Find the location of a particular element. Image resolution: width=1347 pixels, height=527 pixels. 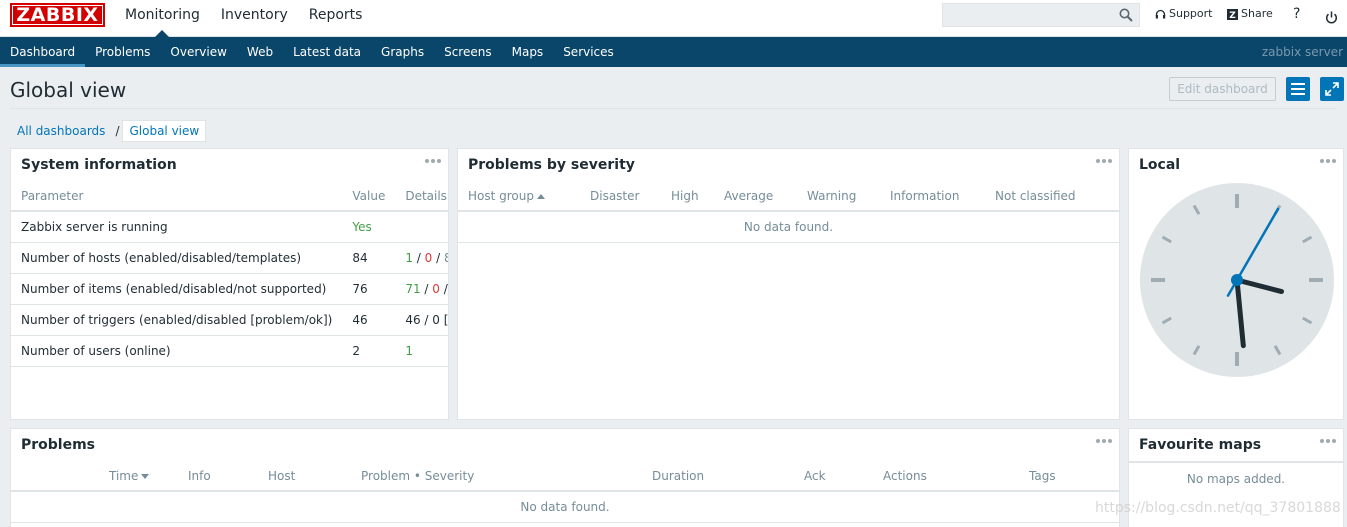

main-nav: Monitoring Inventory Reports is located at coordinates (254, 18).